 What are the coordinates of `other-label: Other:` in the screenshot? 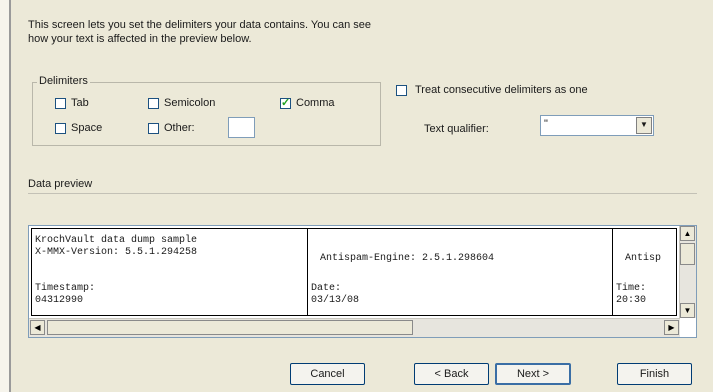 It's located at (179, 128).